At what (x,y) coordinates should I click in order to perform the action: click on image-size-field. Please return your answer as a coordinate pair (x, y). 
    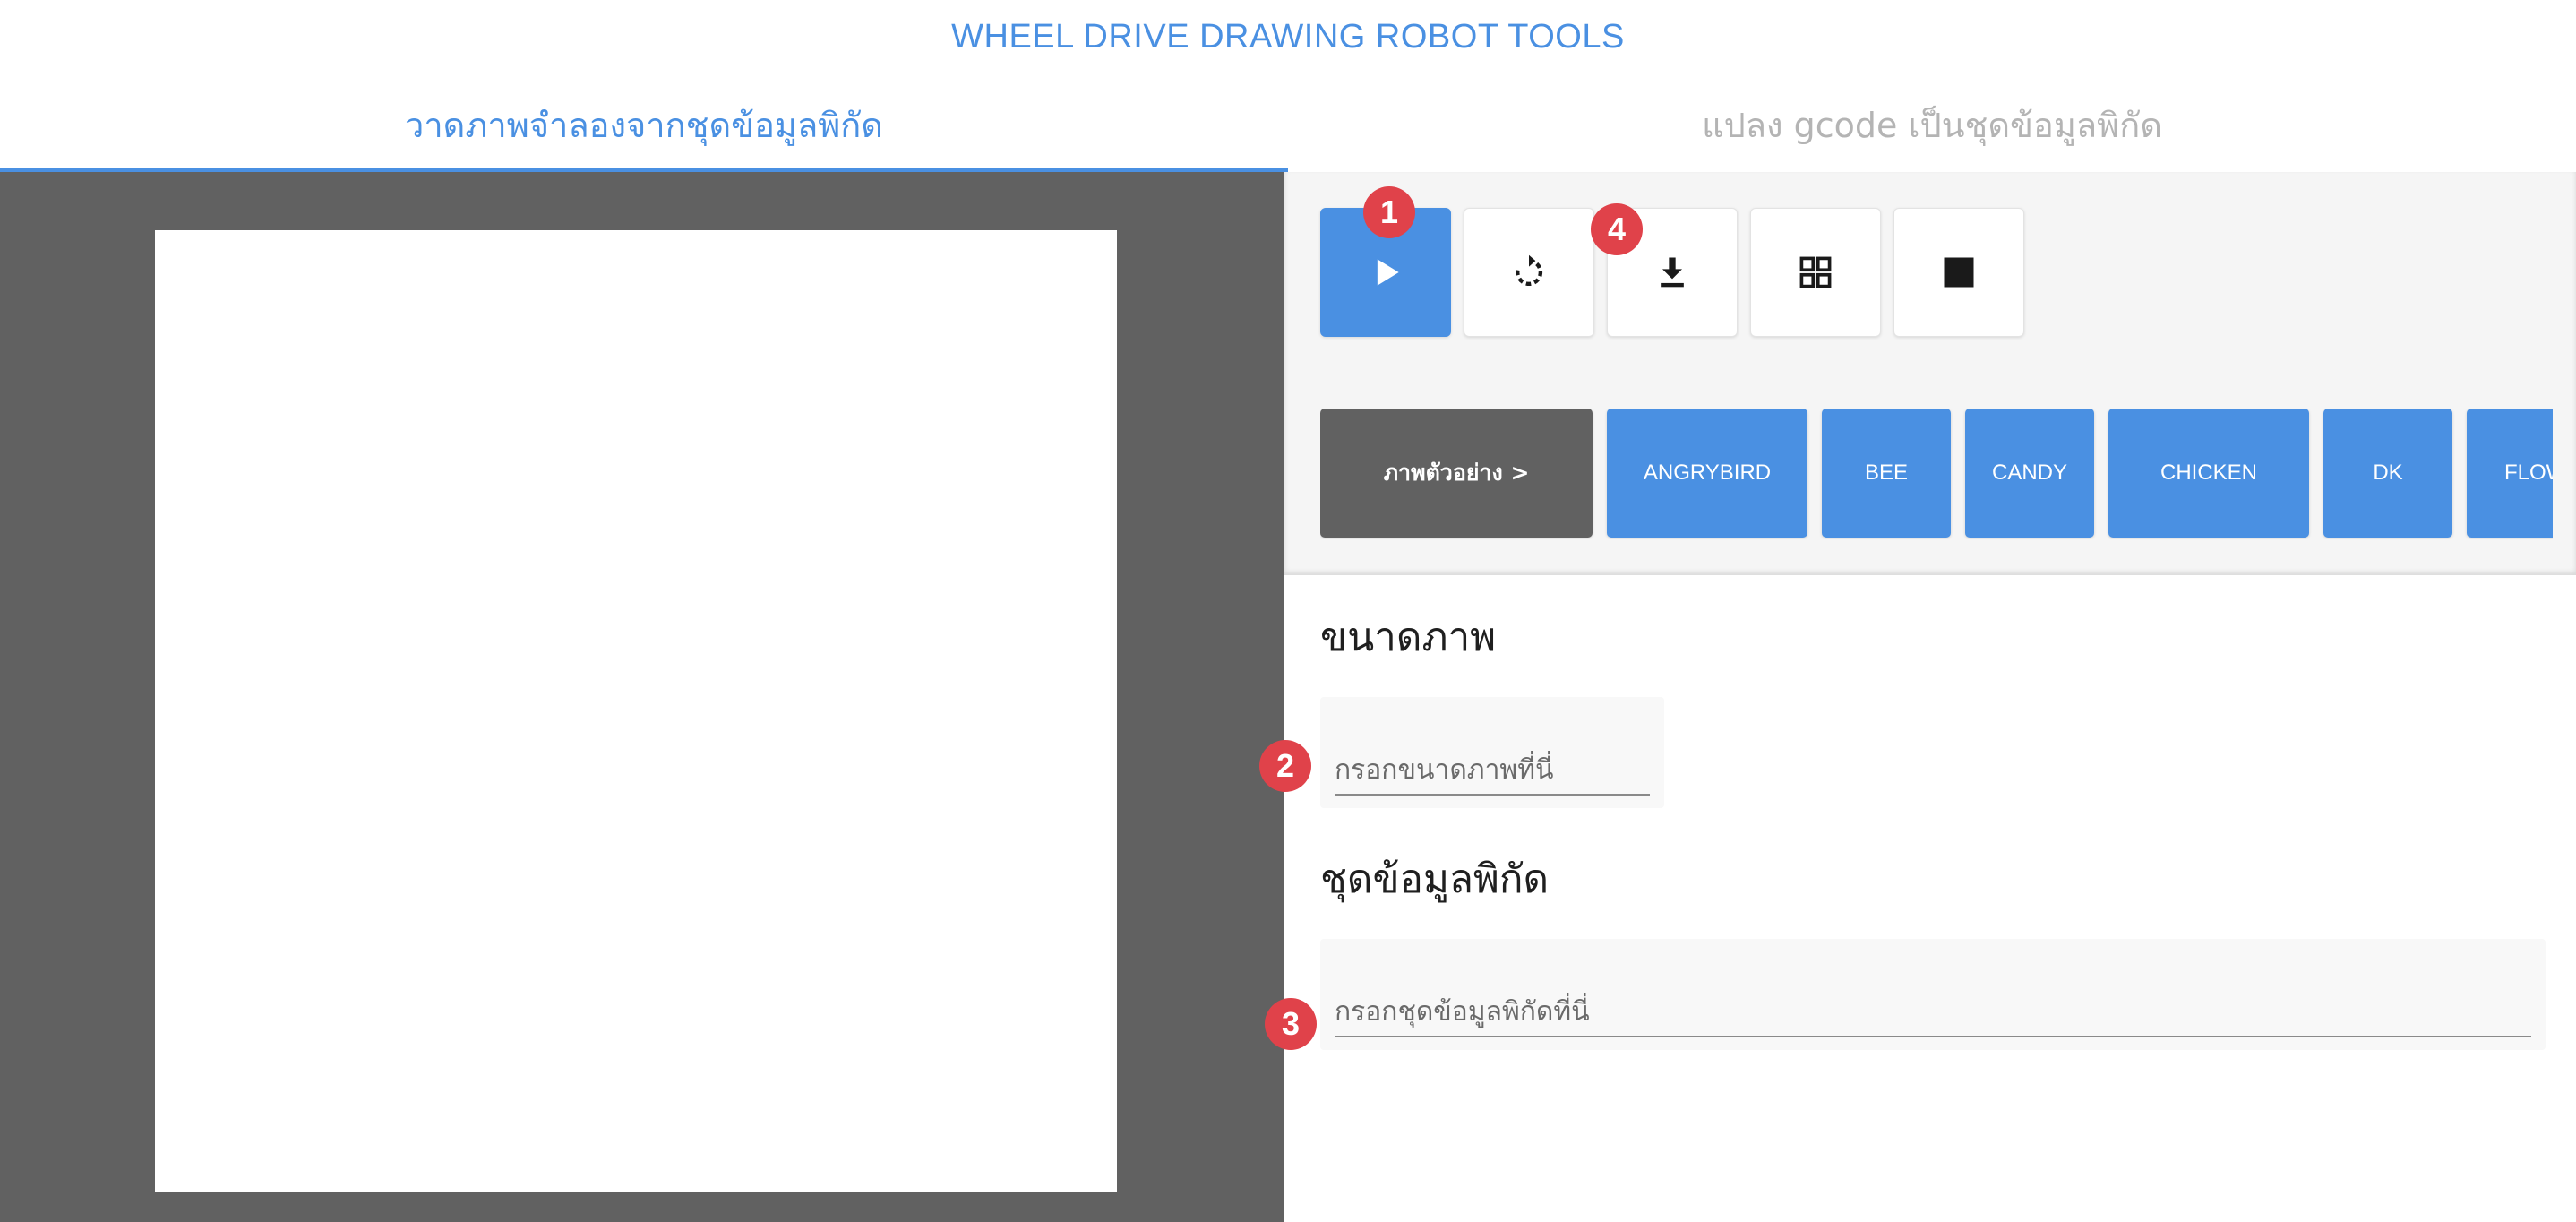
    Looking at the image, I should click on (1492, 752).